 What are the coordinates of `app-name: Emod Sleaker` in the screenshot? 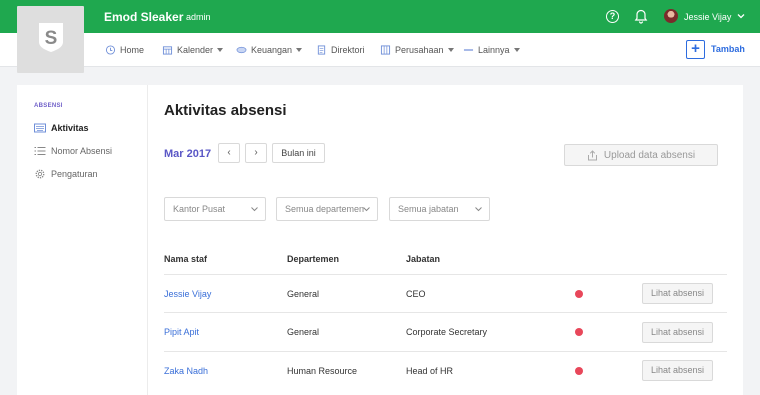 It's located at (144, 17).